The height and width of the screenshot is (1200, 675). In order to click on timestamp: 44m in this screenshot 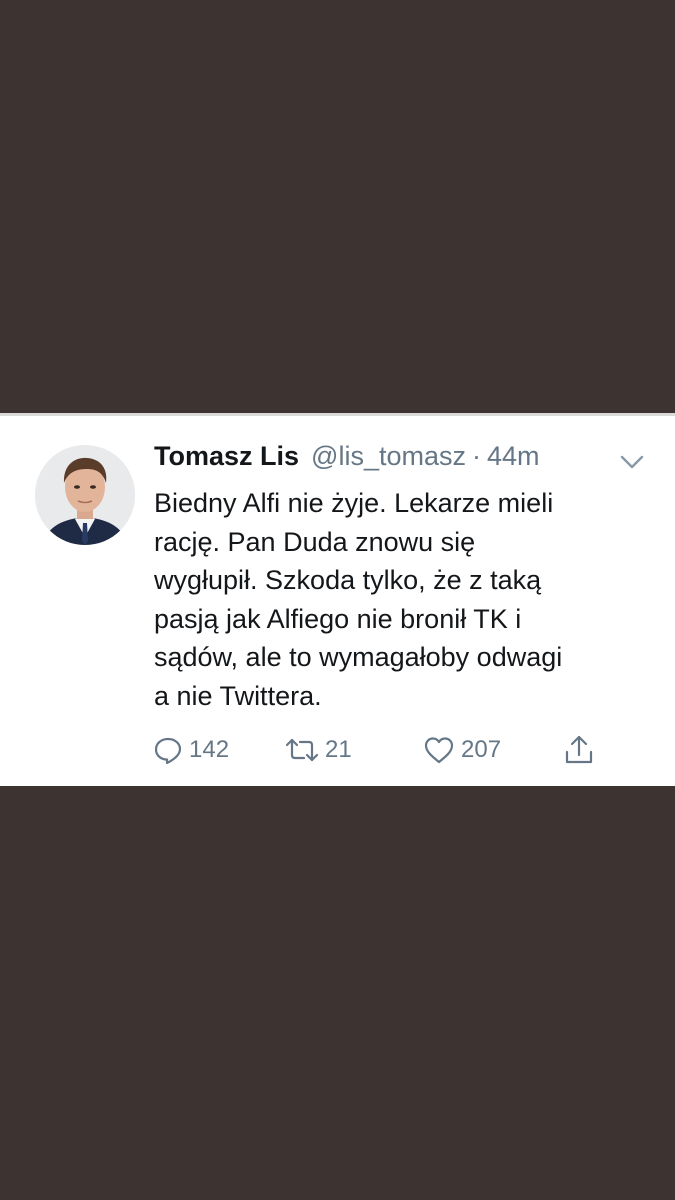, I will do `click(513, 456)`.